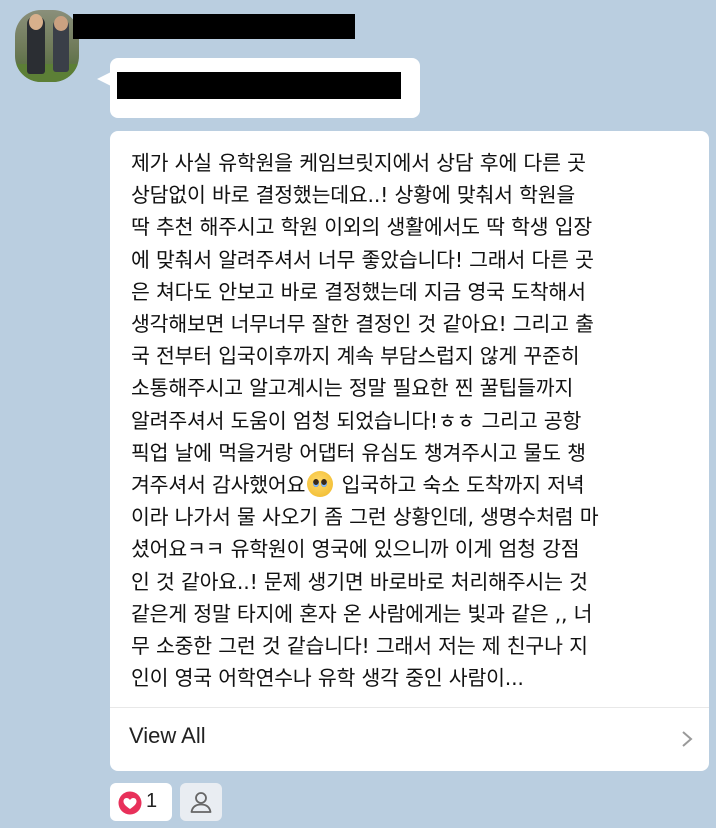 The height and width of the screenshot is (828, 716). Describe the element at coordinates (259, 85) in the screenshot. I see `short-message-redacted` at that location.